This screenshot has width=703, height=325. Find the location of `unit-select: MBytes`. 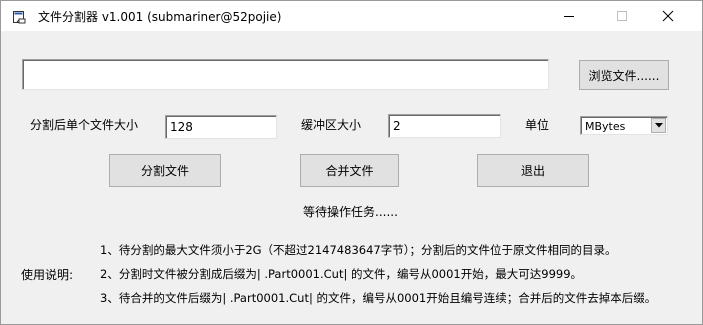

unit-select: MBytes is located at coordinates (624, 125).